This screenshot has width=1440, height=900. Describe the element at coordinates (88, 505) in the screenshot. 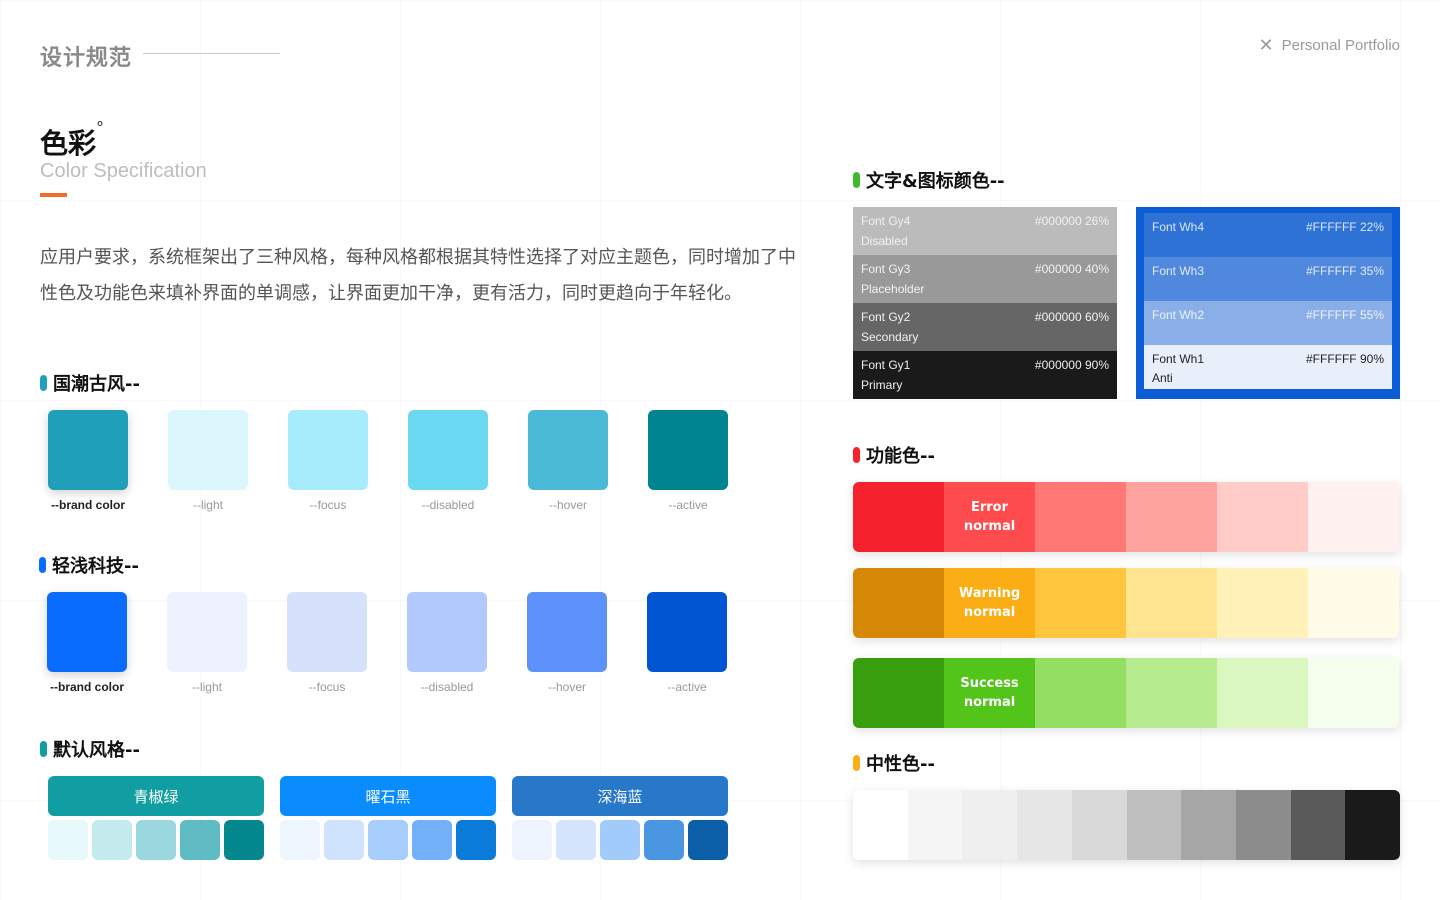

I see `swatch-label: --brand color` at that location.